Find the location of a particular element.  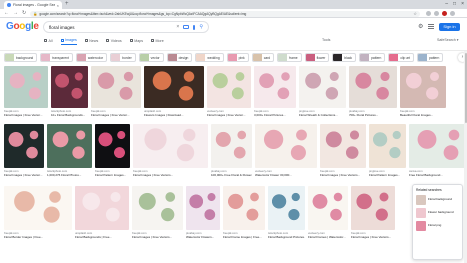

close-window-button: × is located at coordinates (462, 4).